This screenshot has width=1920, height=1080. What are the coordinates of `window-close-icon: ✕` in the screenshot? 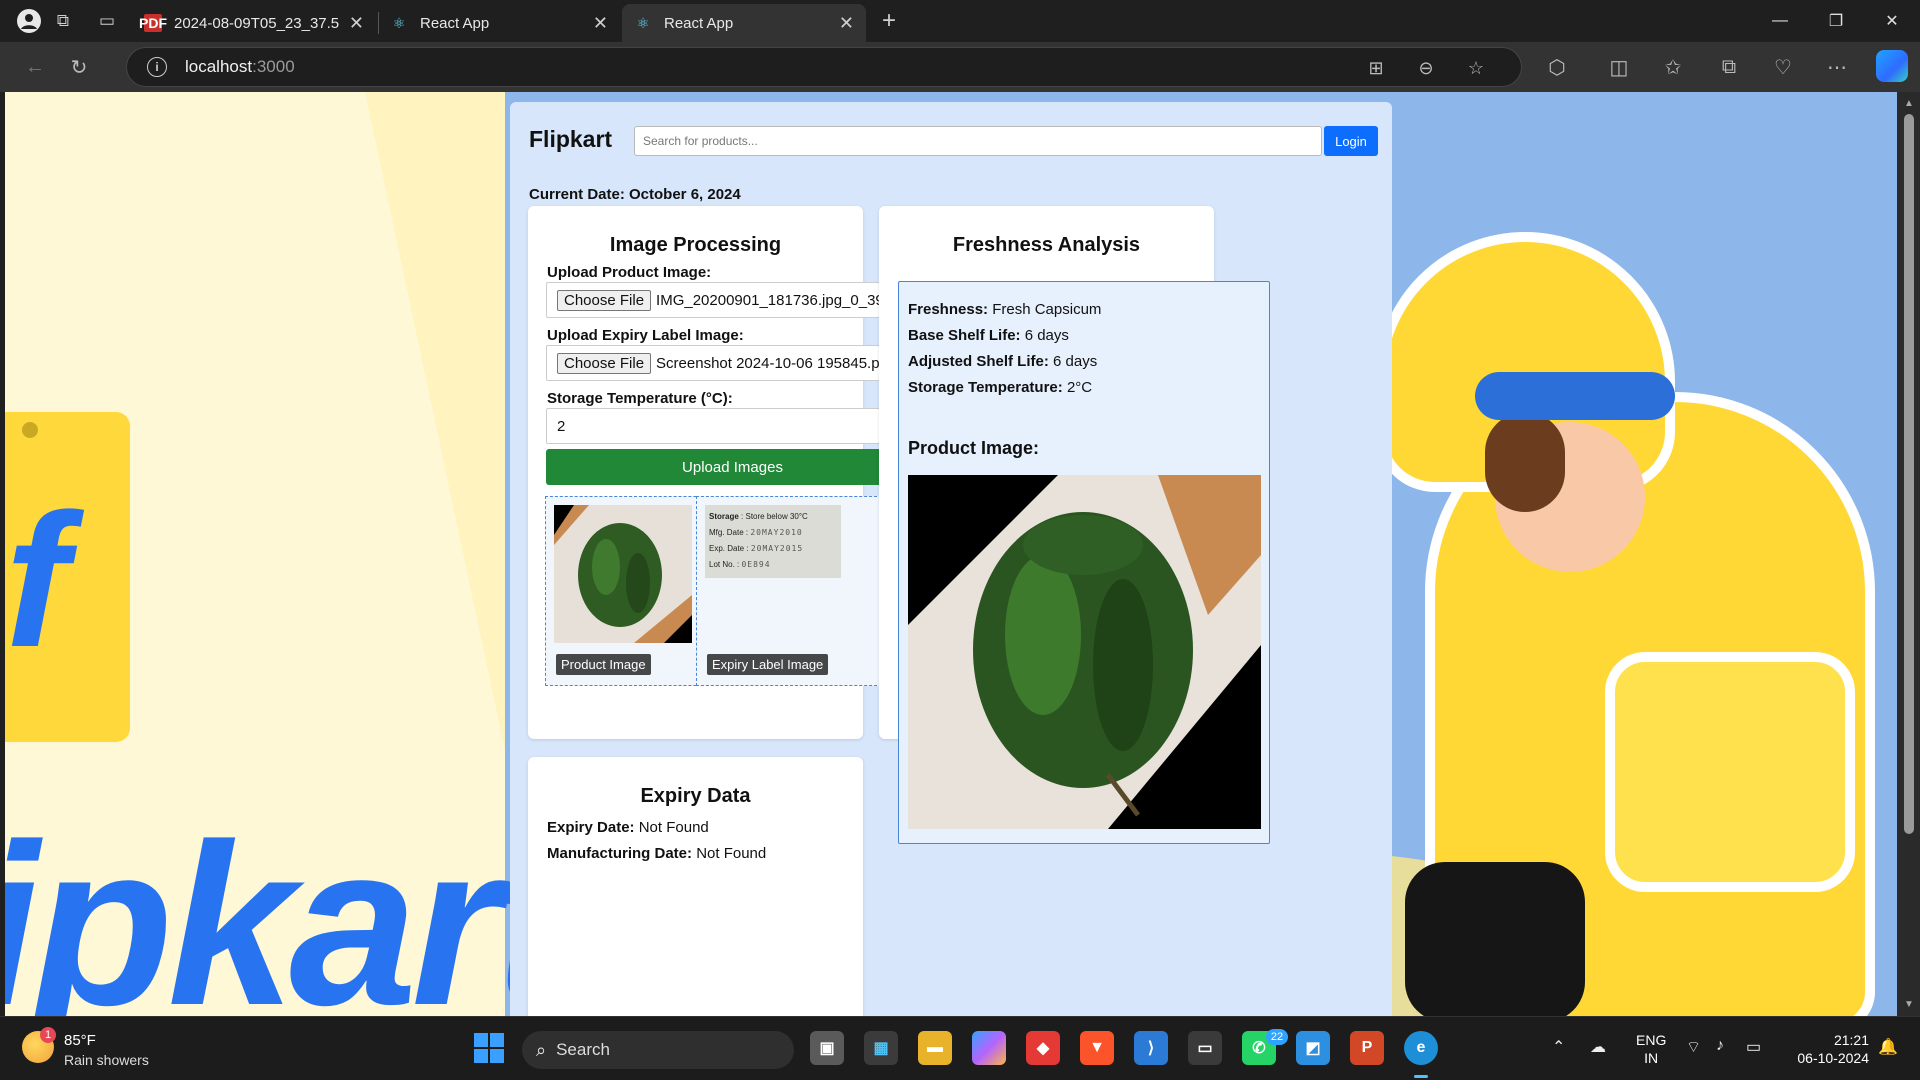 It's located at (1892, 21).